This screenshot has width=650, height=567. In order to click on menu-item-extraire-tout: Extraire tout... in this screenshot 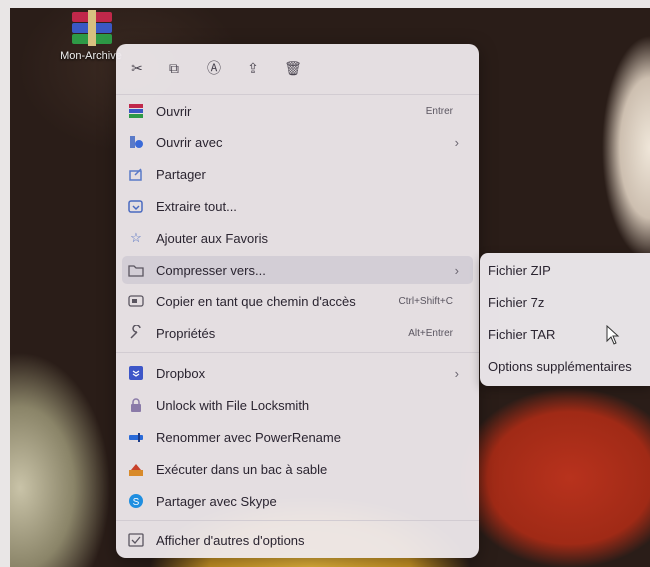, I will do `click(297, 206)`.